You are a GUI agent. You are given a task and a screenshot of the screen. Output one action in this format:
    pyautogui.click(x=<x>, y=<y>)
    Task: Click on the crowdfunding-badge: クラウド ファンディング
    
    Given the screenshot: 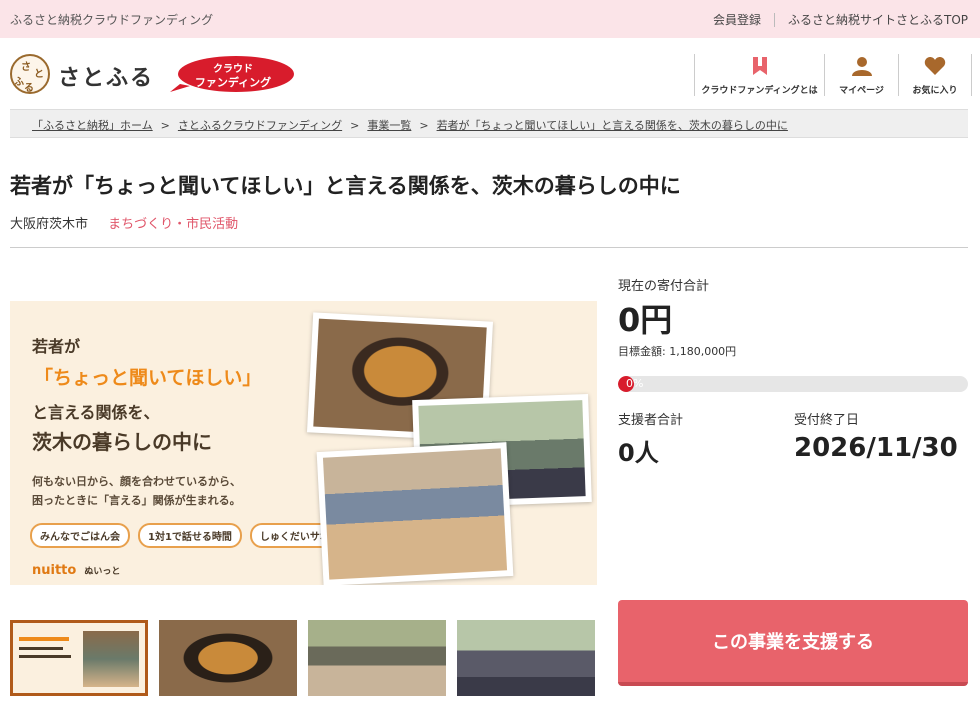 What is the action you would take?
    pyautogui.click(x=233, y=74)
    